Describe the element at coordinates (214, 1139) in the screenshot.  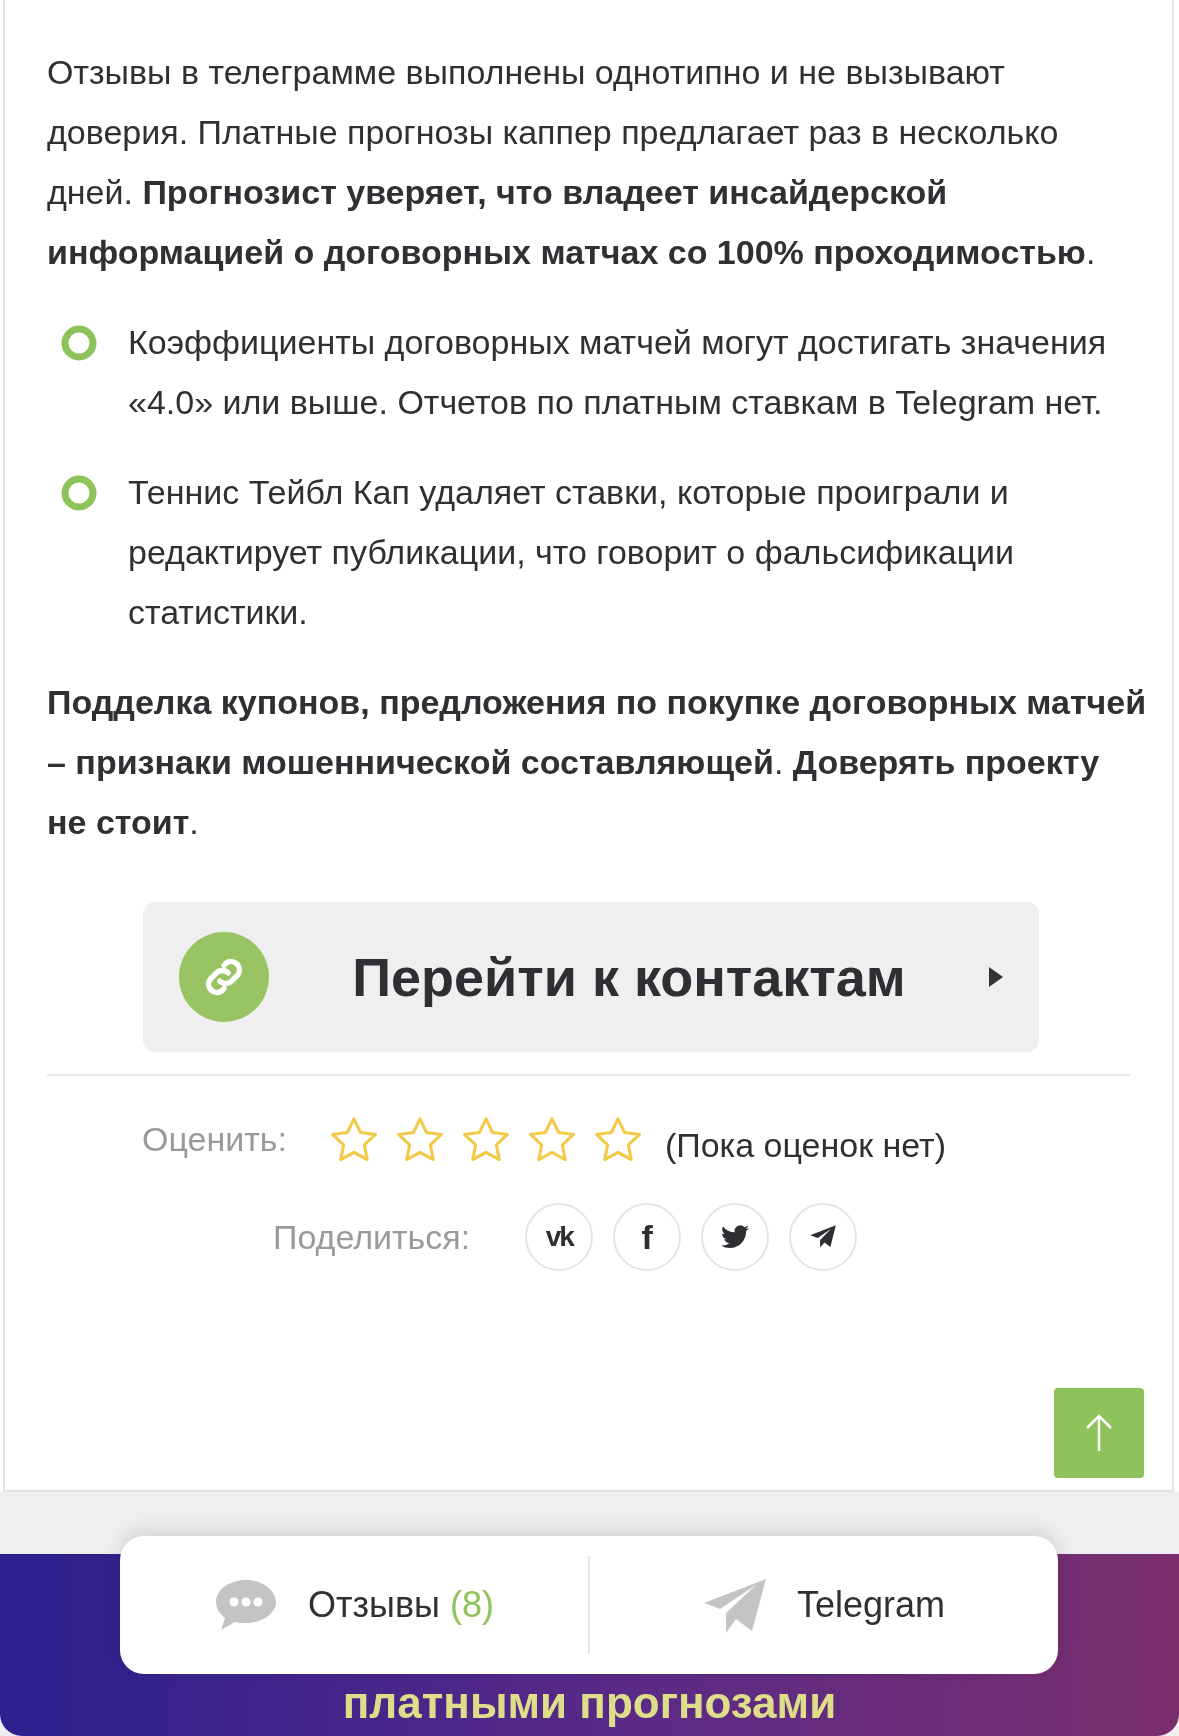
I see `rating-label: Оценить:` at that location.